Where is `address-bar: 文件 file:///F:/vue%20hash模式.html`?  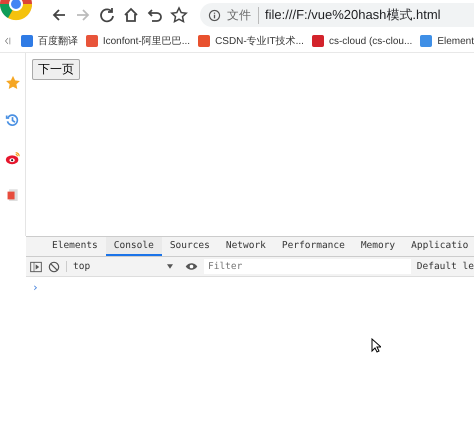
address-bar: 文件 file:///F:/vue%20hash模式.html is located at coordinates (337, 15).